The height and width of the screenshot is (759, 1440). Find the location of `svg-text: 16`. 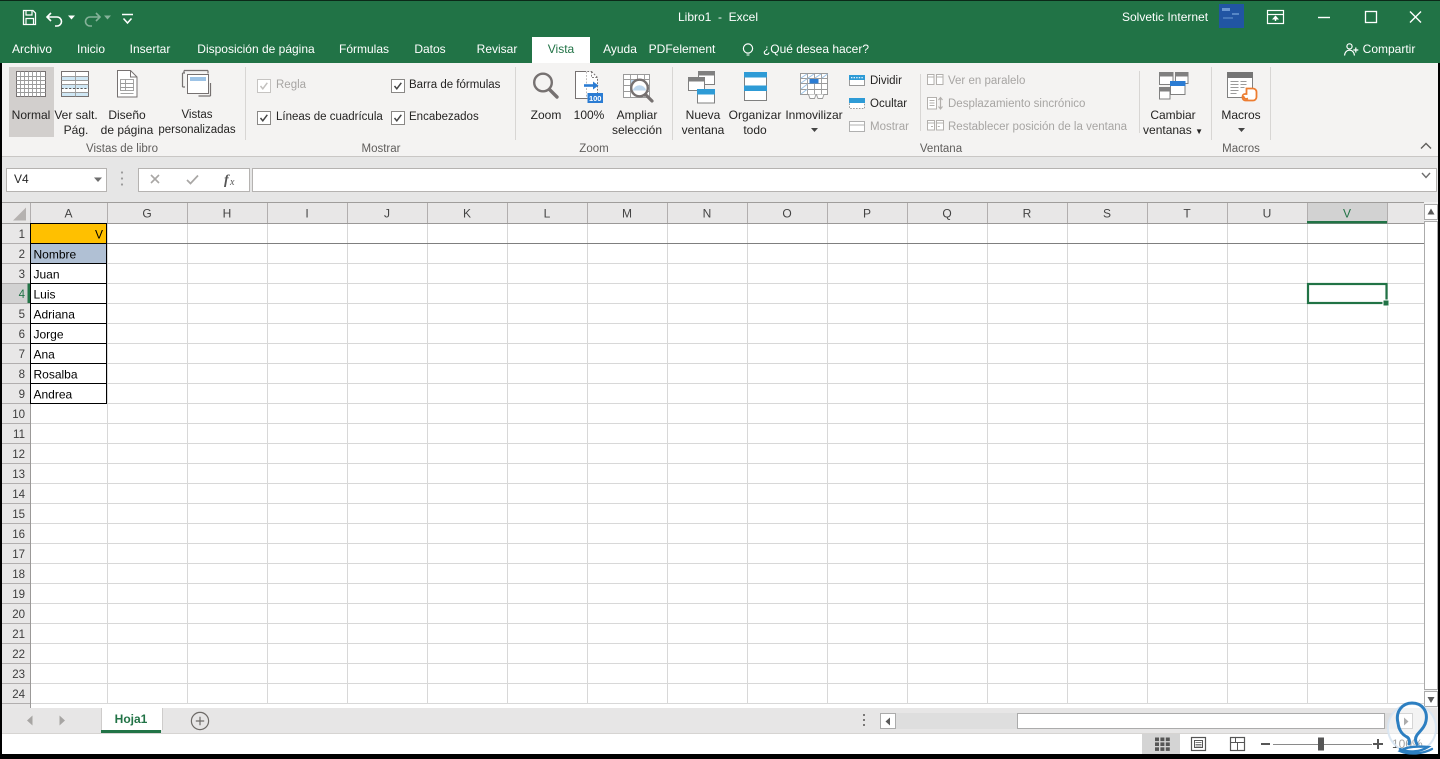

svg-text: 16 is located at coordinates (18, 535).